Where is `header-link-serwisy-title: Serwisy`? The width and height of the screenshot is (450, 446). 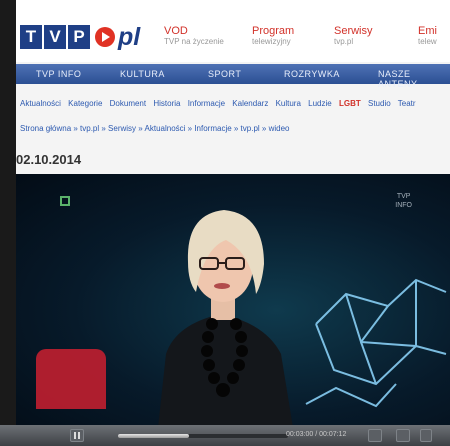 header-link-serwisy-title: Serwisy is located at coordinates (353, 31).